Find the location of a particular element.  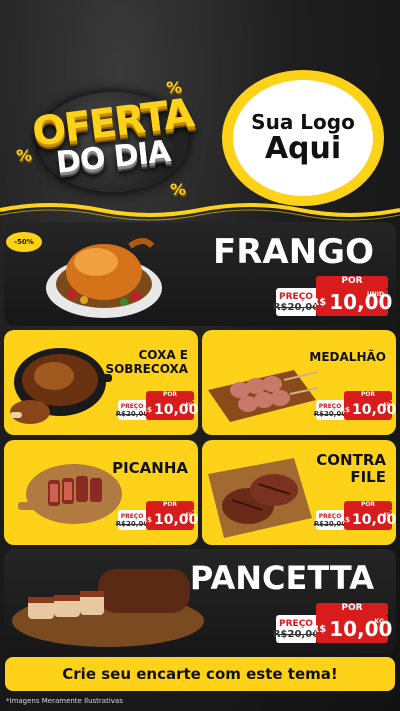

pancetta-image is located at coordinates (108, 608).